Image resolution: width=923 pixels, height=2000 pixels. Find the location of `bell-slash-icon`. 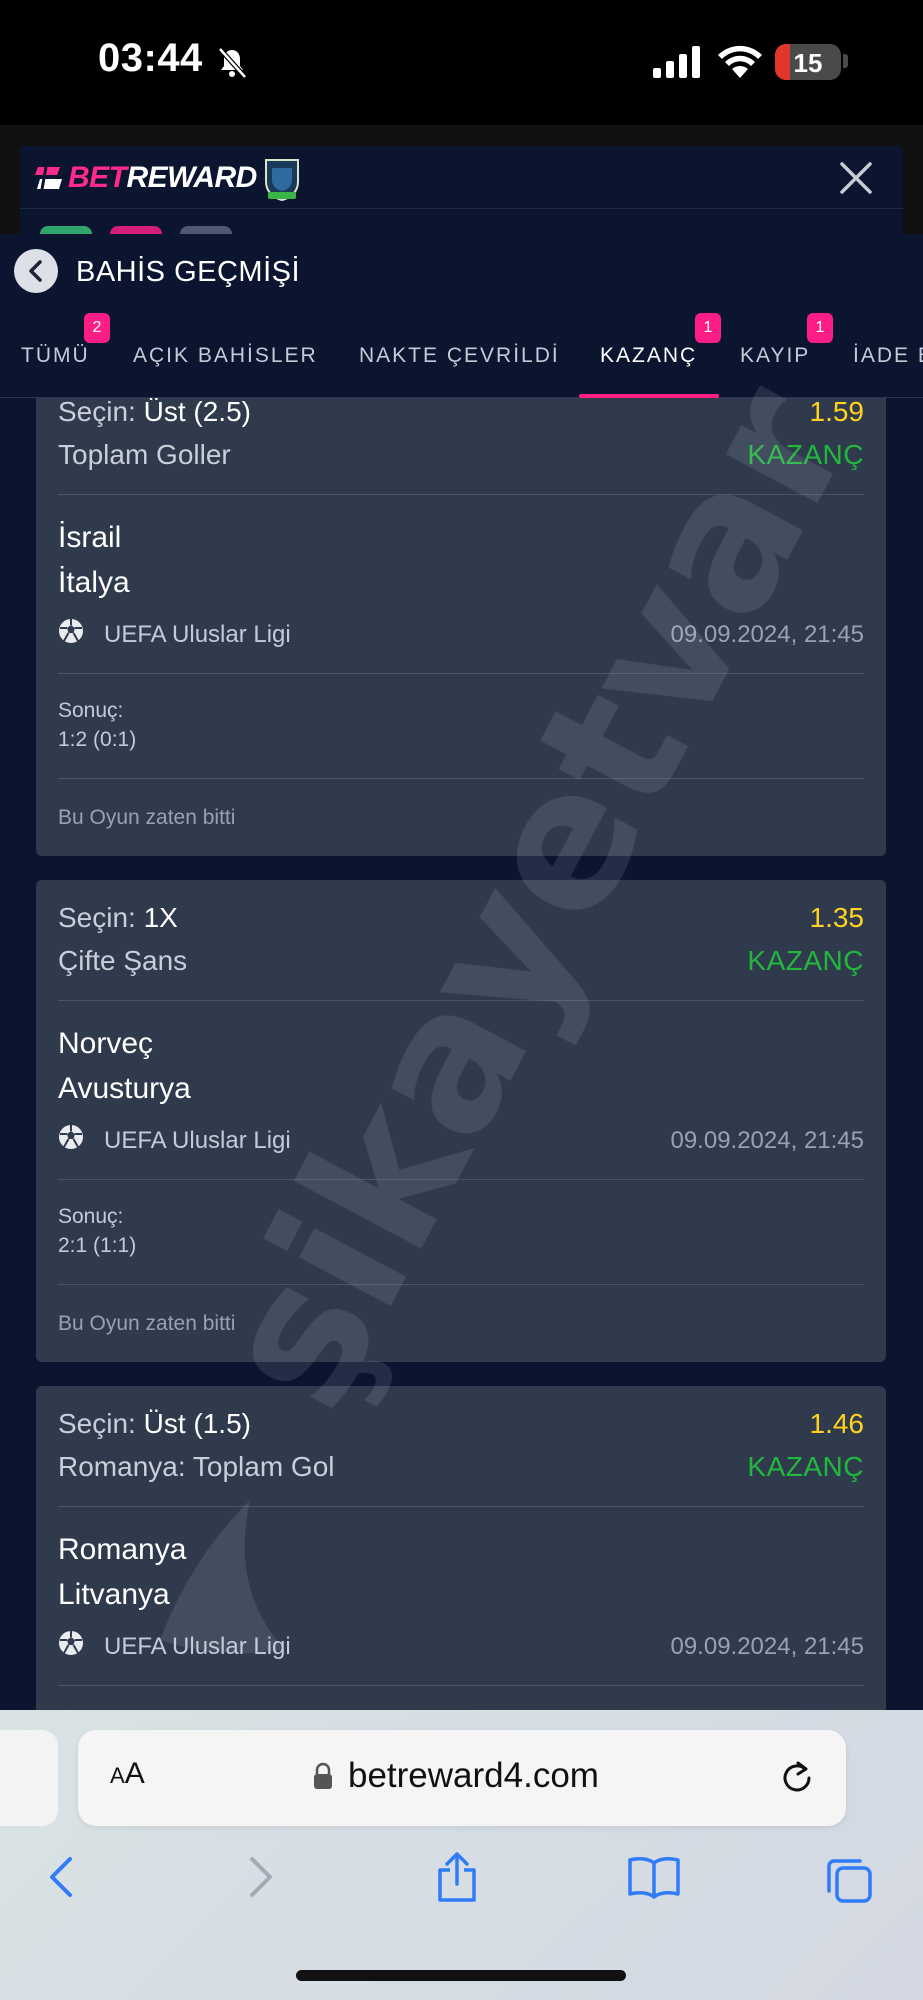

bell-slash-icon is located at coordinates (232, 63).